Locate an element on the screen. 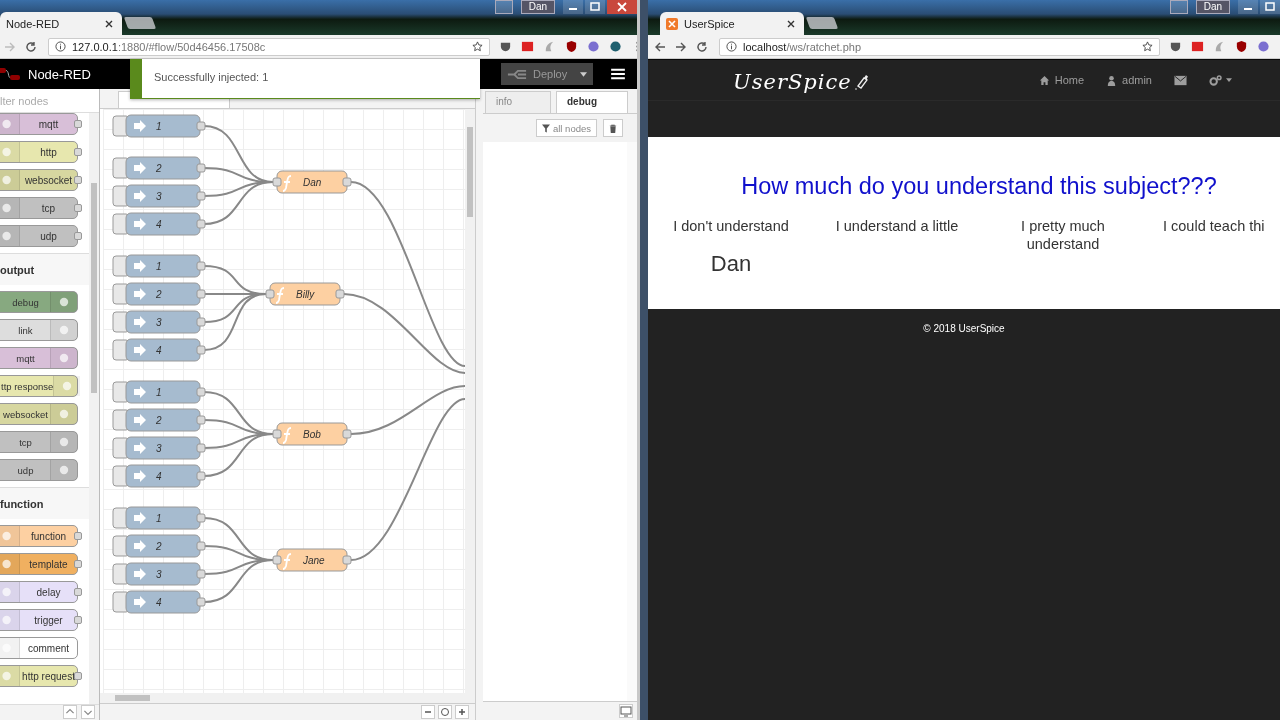  settings-link is located at coordinates (1220, 80).